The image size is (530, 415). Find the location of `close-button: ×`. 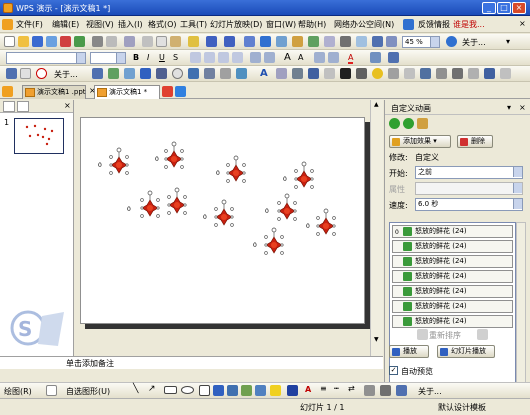

close-button: × is located at coordinates (519, 8).